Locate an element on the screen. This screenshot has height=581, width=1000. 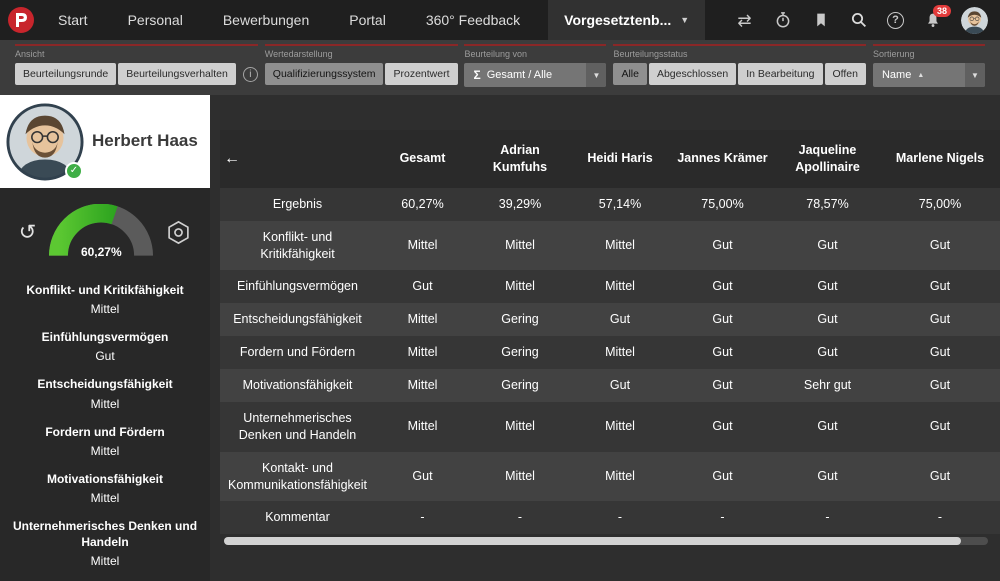
bookmark-icon is located at coordinates (820, 20).